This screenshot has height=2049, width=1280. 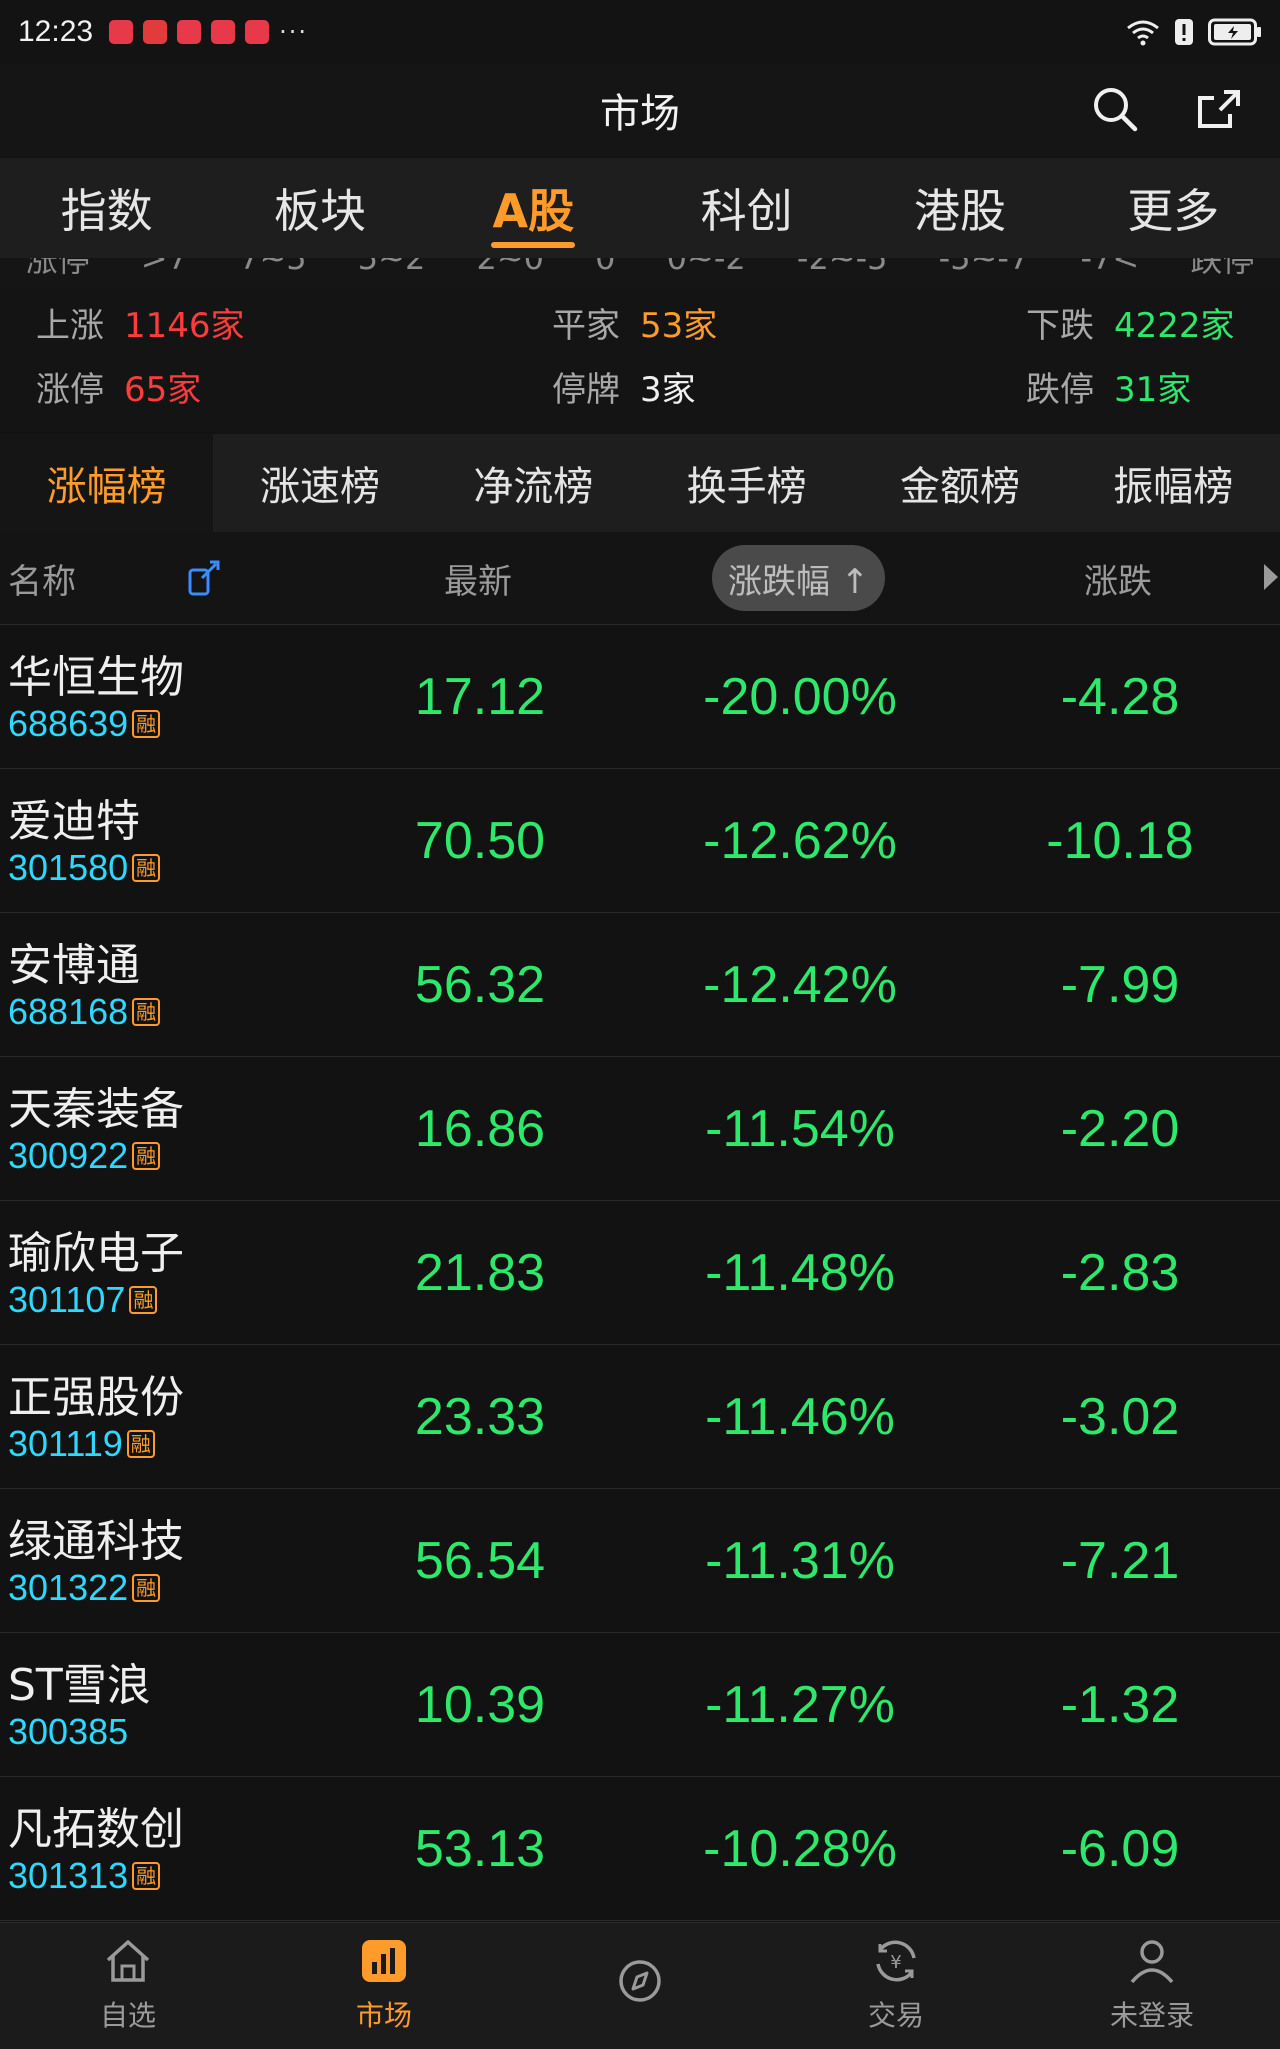 I want to click on distribution-label: -5~-7, so click(x=984, y=267).